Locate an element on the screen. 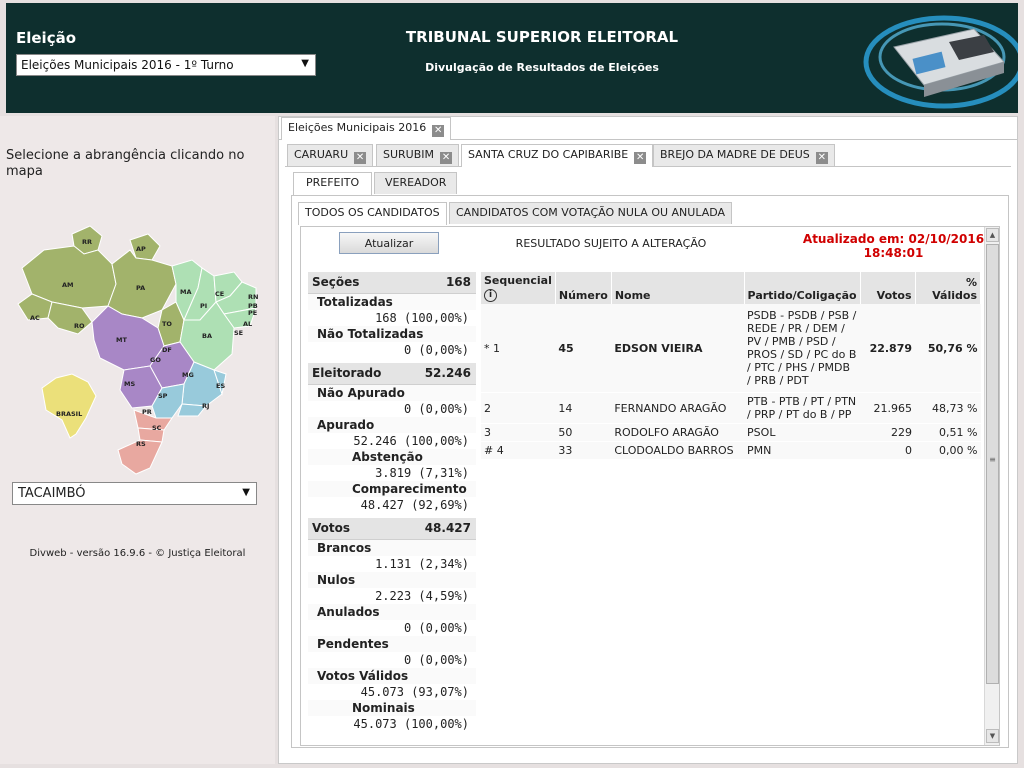 Image resolution: width=1024 pixels, height=768 pixels. tab-todos-candidatos: TODOS OS CANDIDATOS is located at coordinates (372, 213).